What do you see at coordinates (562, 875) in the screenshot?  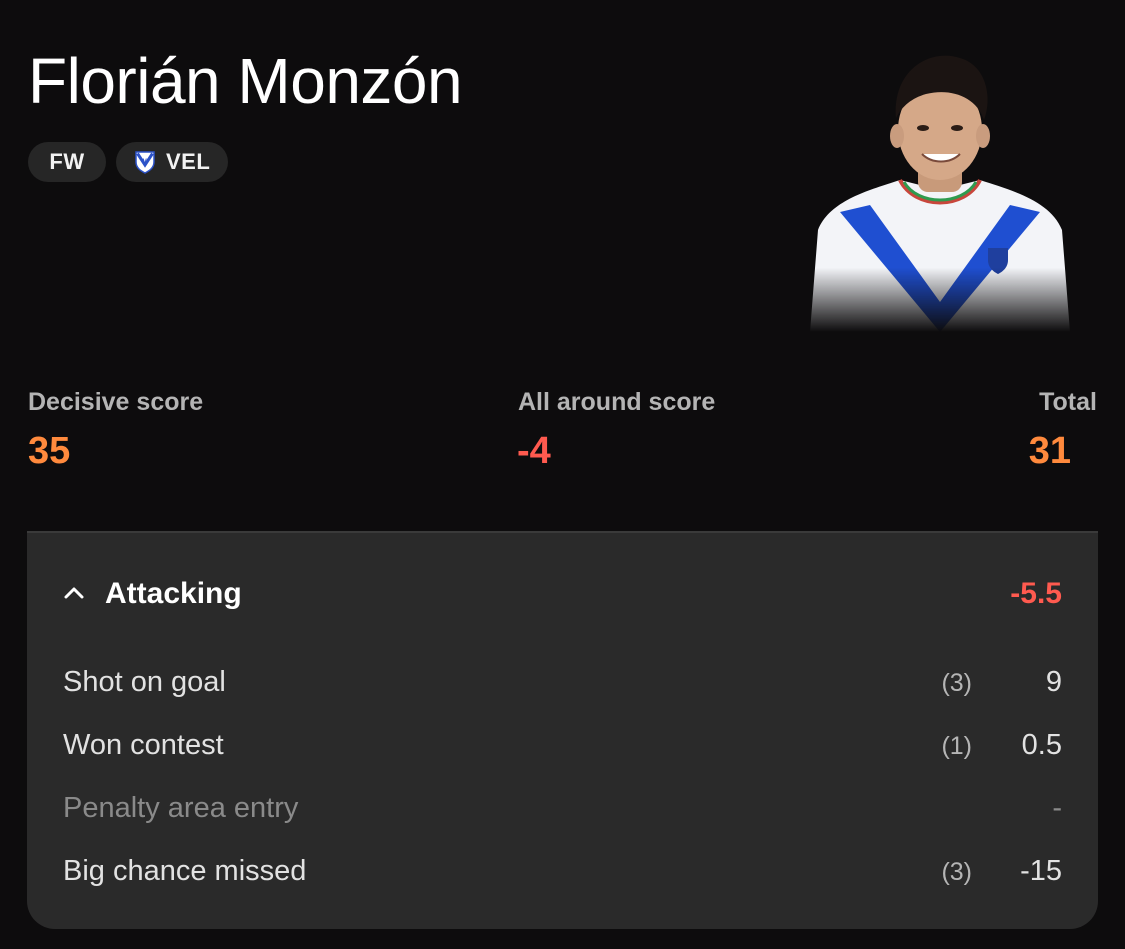 I see `stat-row: Big chance missed (3) -15` at bounding box center [562, 875].